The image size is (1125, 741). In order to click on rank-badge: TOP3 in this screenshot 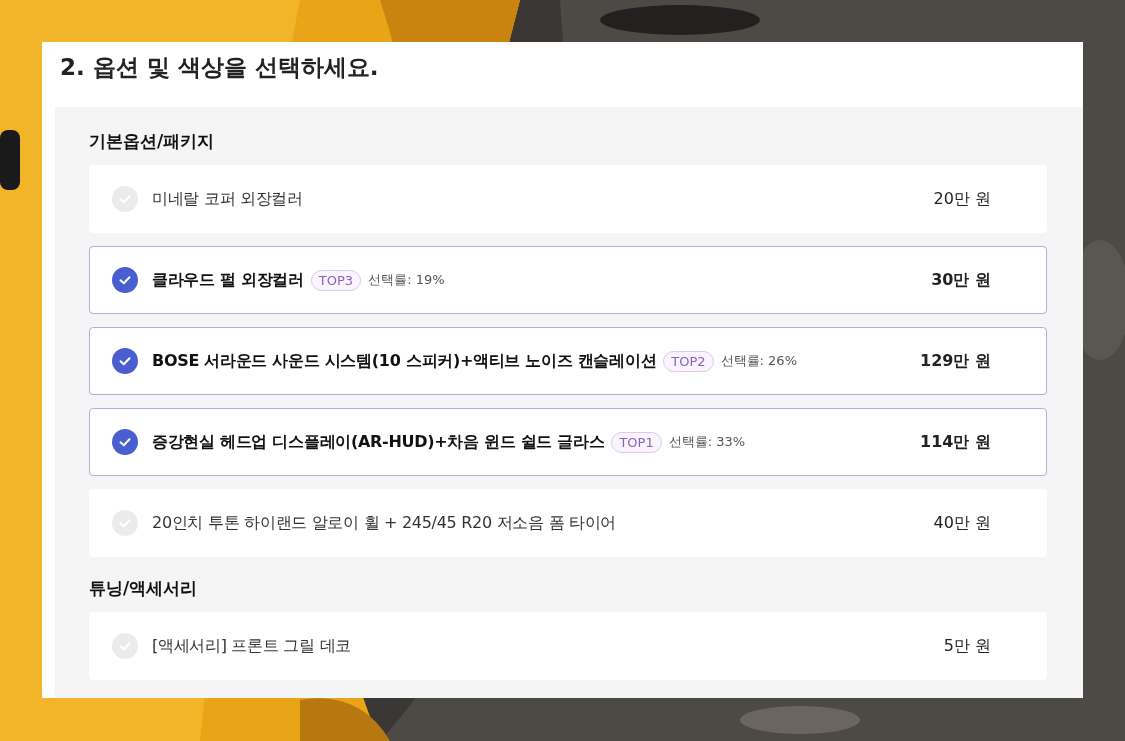, I will do `click(336, 280)`.